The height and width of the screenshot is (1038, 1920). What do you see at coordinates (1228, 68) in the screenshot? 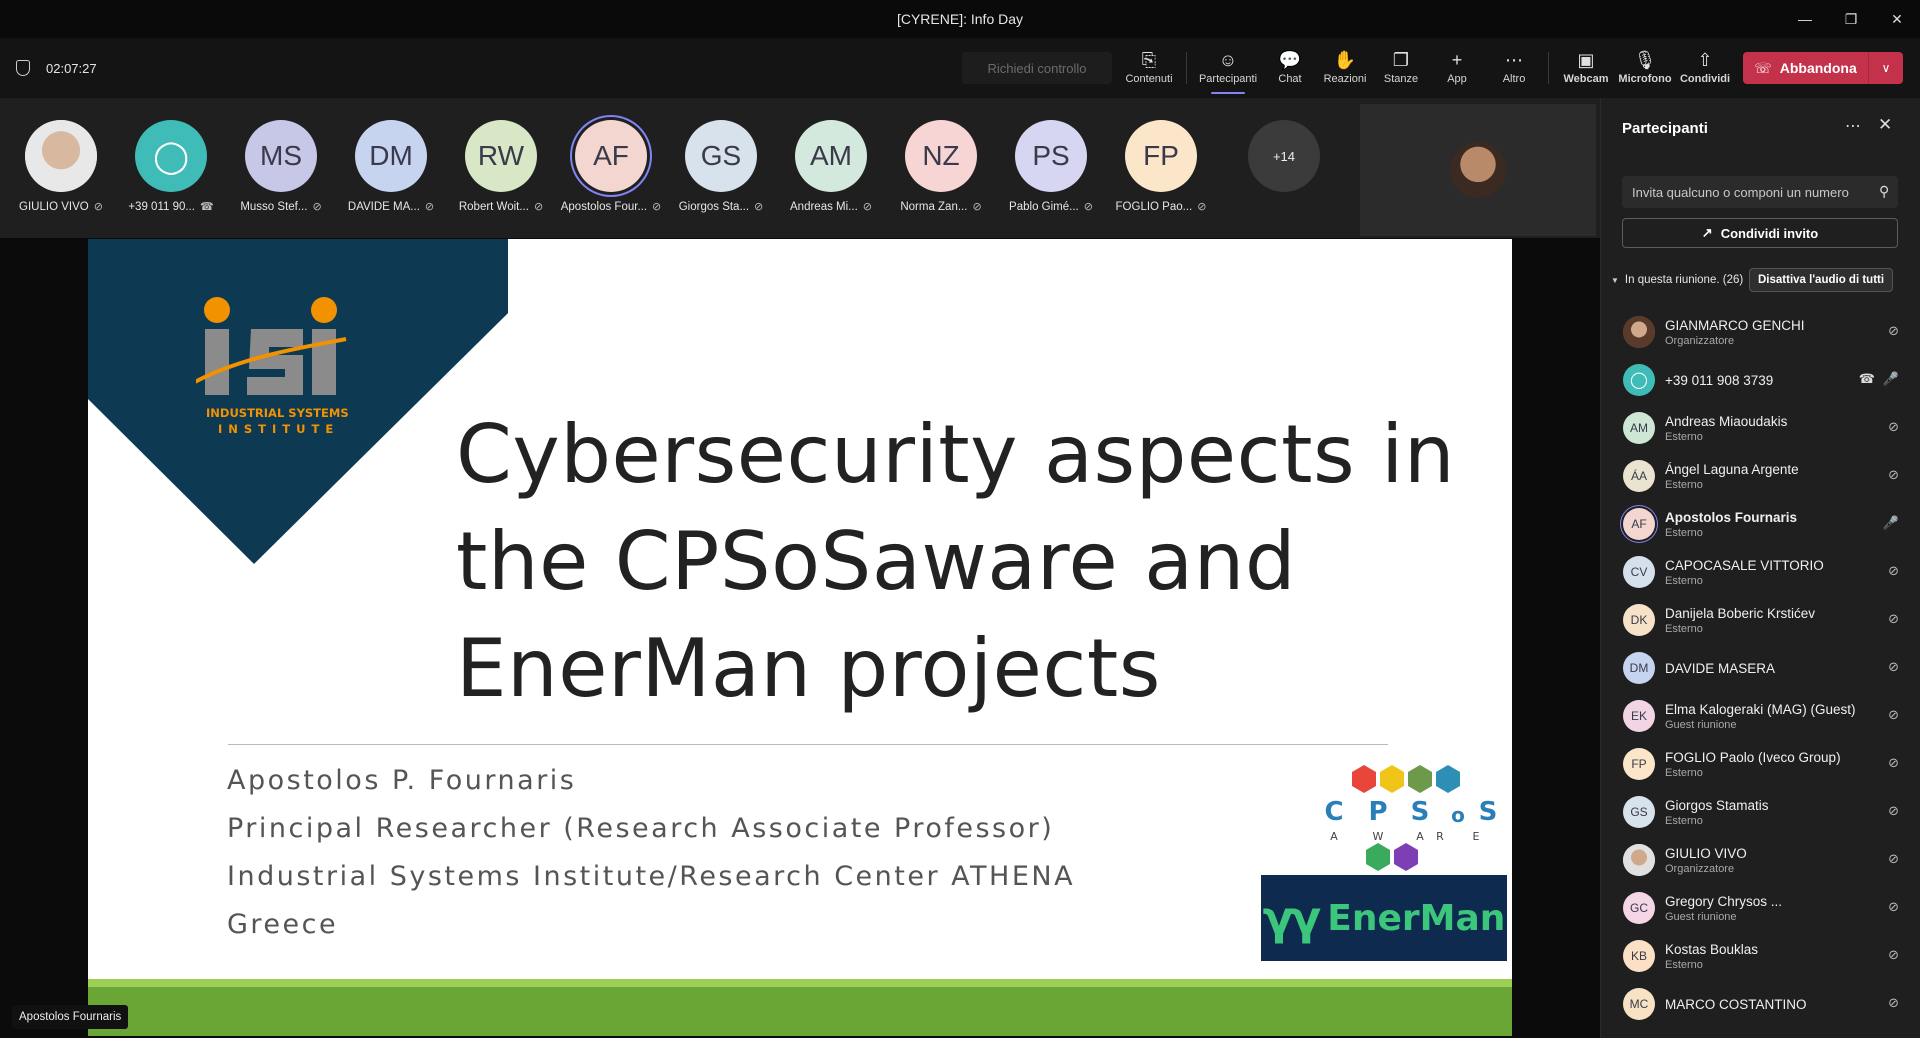
I see `participants-button: ☺ Partecipanti` at bounding box center [1228, 68].